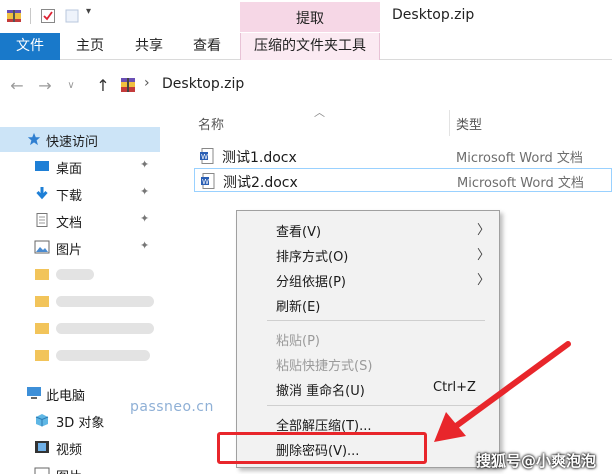  I want to click on nav-label: 视频, so click(69, 450).